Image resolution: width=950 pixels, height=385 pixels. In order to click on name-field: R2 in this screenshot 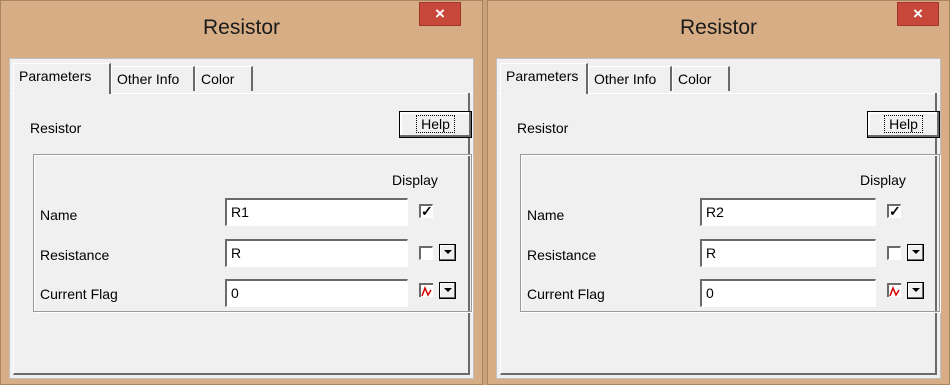, I will do `click(788, 212)`.